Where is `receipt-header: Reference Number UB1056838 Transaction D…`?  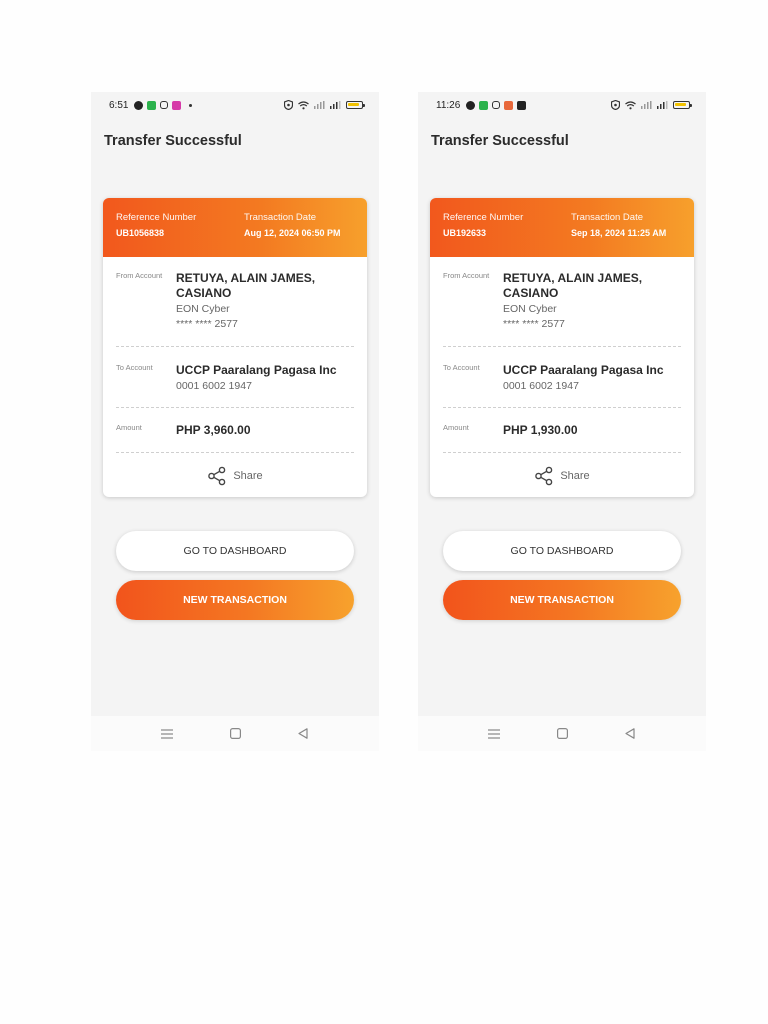 receipt-header: Reference Number UB1056838 Transaction D… is located at coordinates (235, 227).